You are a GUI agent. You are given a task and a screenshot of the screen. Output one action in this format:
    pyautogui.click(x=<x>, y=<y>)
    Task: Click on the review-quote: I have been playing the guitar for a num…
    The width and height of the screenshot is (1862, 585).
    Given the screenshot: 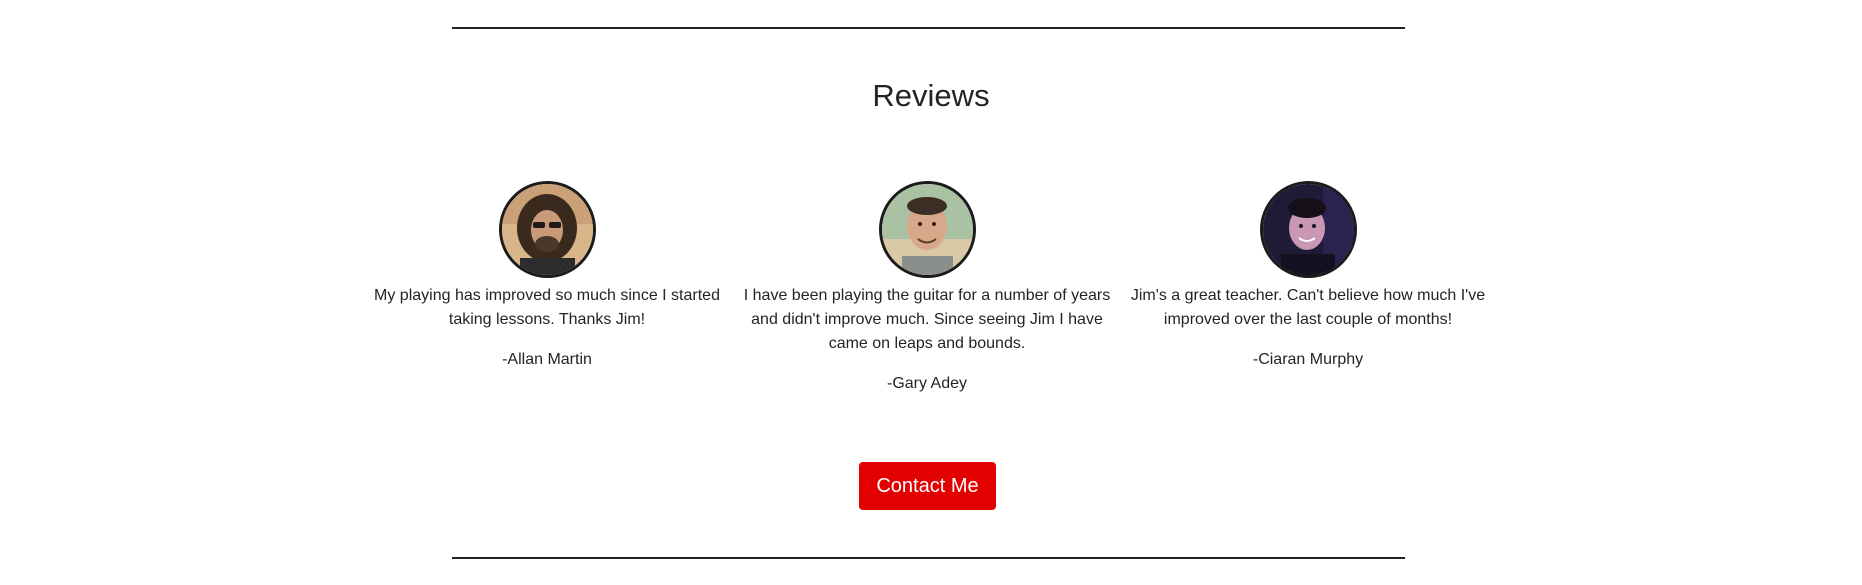 What is the action you would take?
    pyautogui.click(x=927, y=319)
    